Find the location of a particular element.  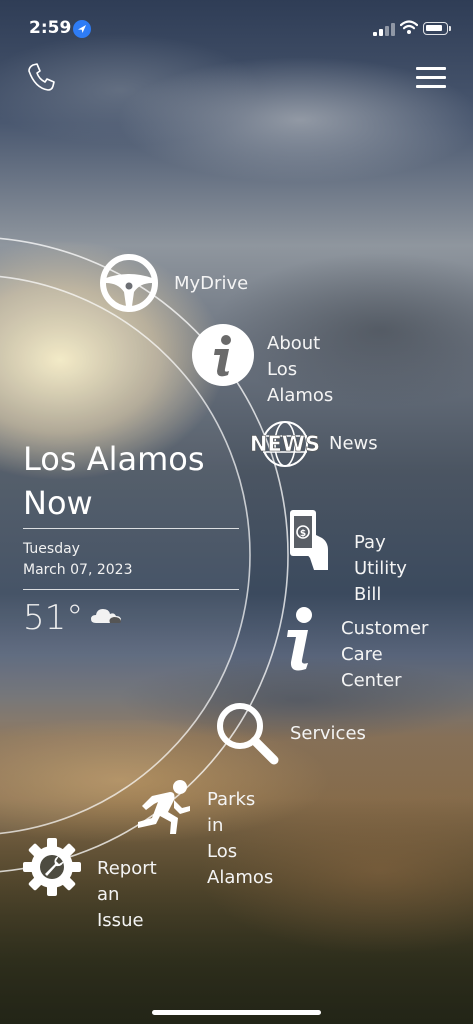

home-indicator is located at coordinates (236, 1012).